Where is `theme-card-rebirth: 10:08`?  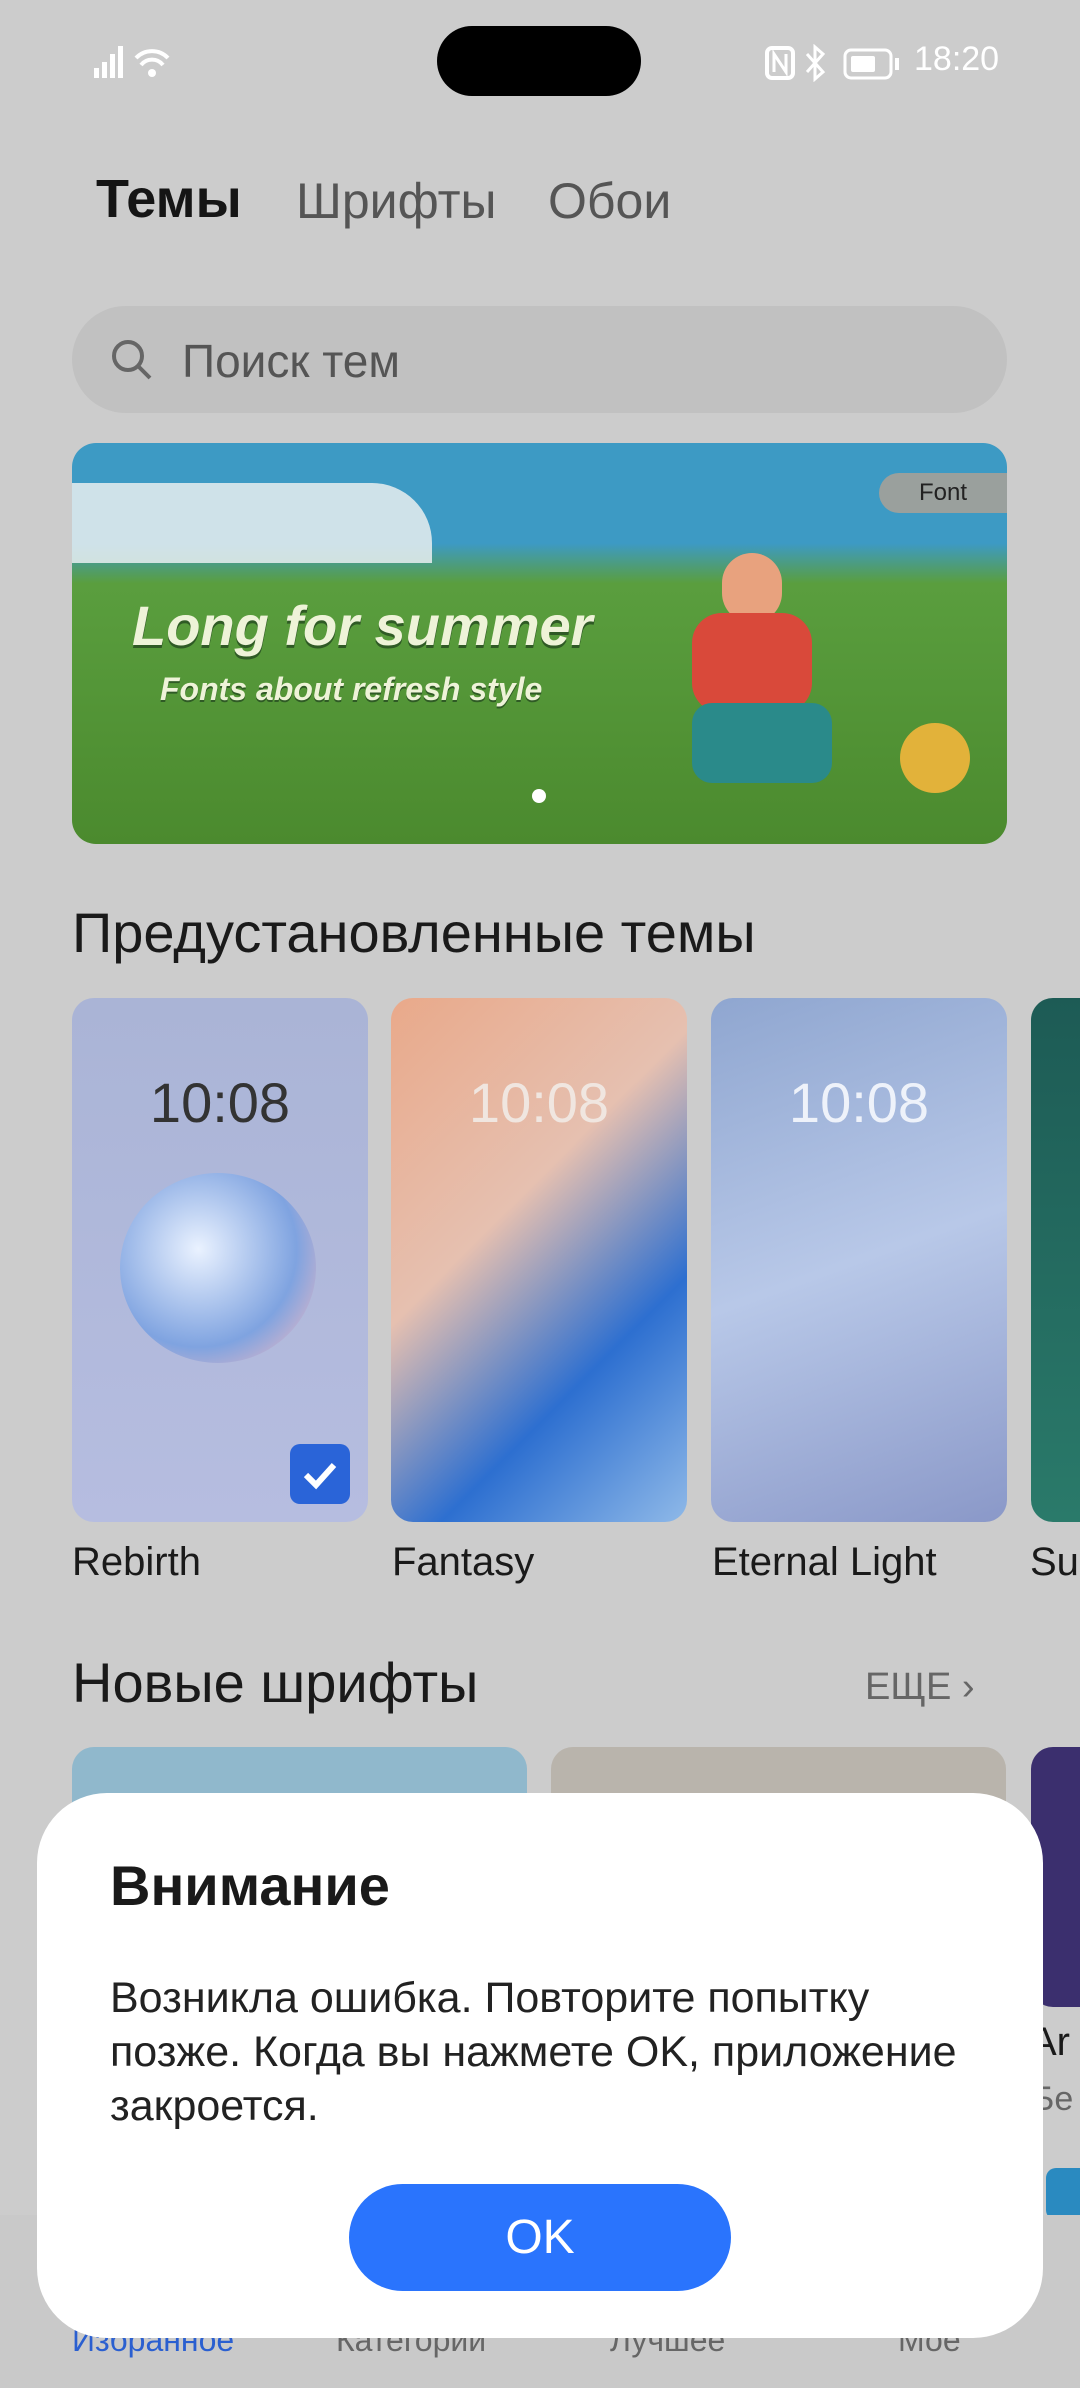
theme-card-rebirth: 10:08 is located at coordinates (220, 1260).